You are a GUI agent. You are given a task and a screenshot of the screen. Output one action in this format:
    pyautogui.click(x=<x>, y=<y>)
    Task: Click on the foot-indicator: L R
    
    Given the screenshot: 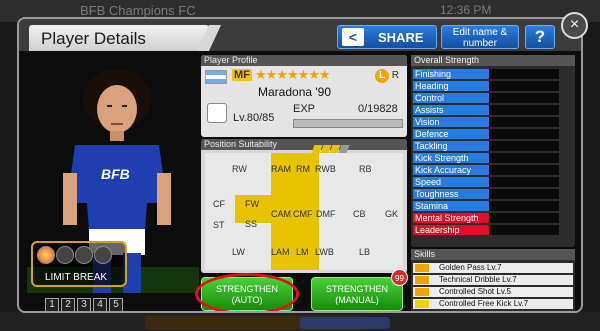 What is the action you would take?
    pyautogui.click(x=387, y=76)
    